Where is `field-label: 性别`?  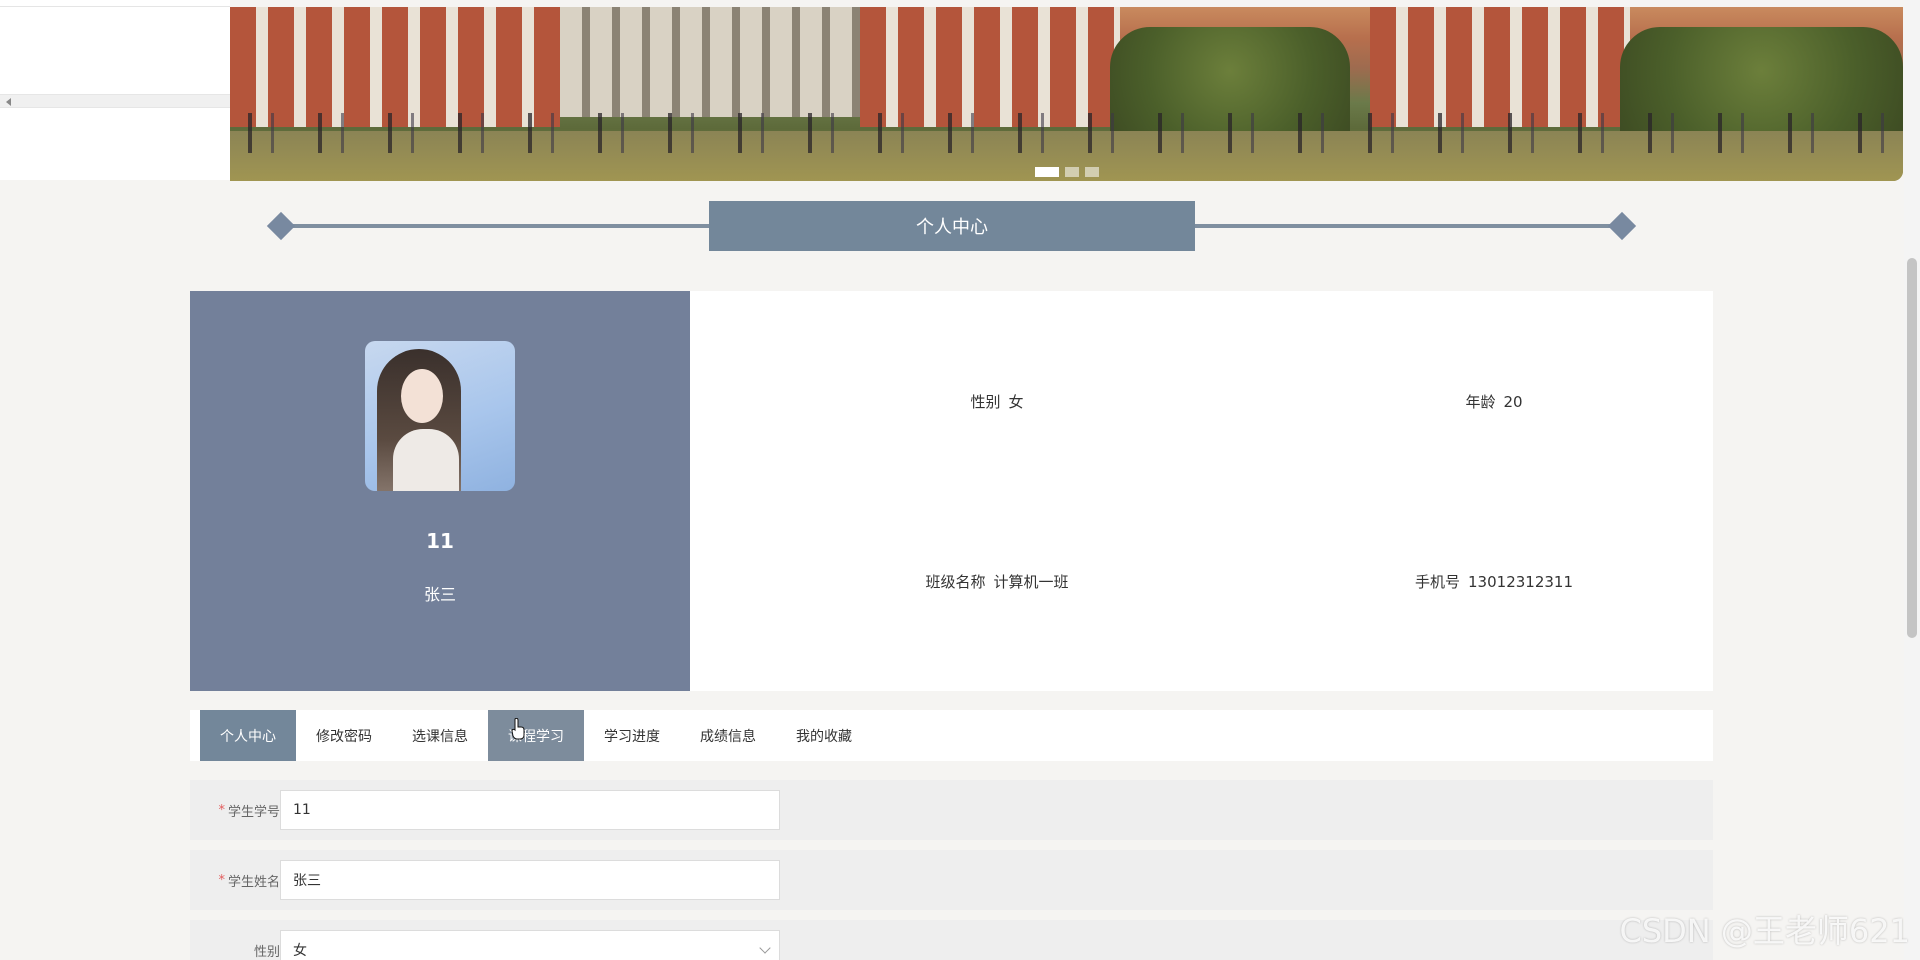
field-label: 性别 is located at coordinates (240, 940).